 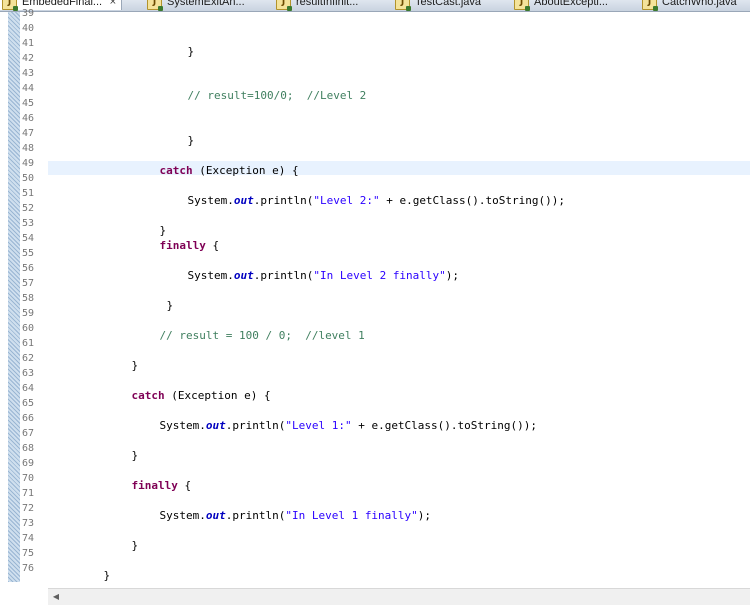 What do you see at coordinates (178, 132) in the screenshot?
I see `code-line-46: }` at bounding box center [178, 132].